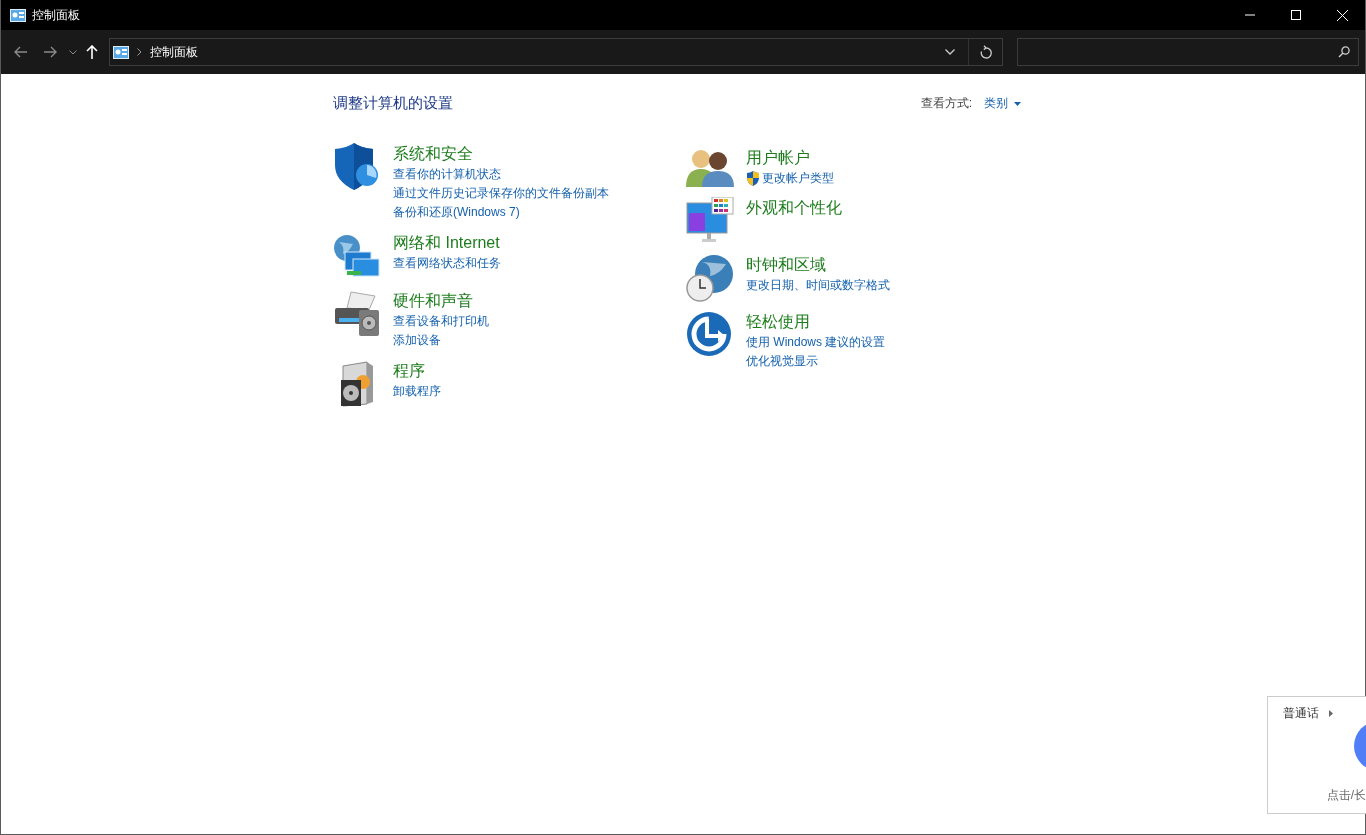  What do you see at coordinates (1342, 15) in the screenshot?
I see `close-icon` at bounding box center [1342, 15].